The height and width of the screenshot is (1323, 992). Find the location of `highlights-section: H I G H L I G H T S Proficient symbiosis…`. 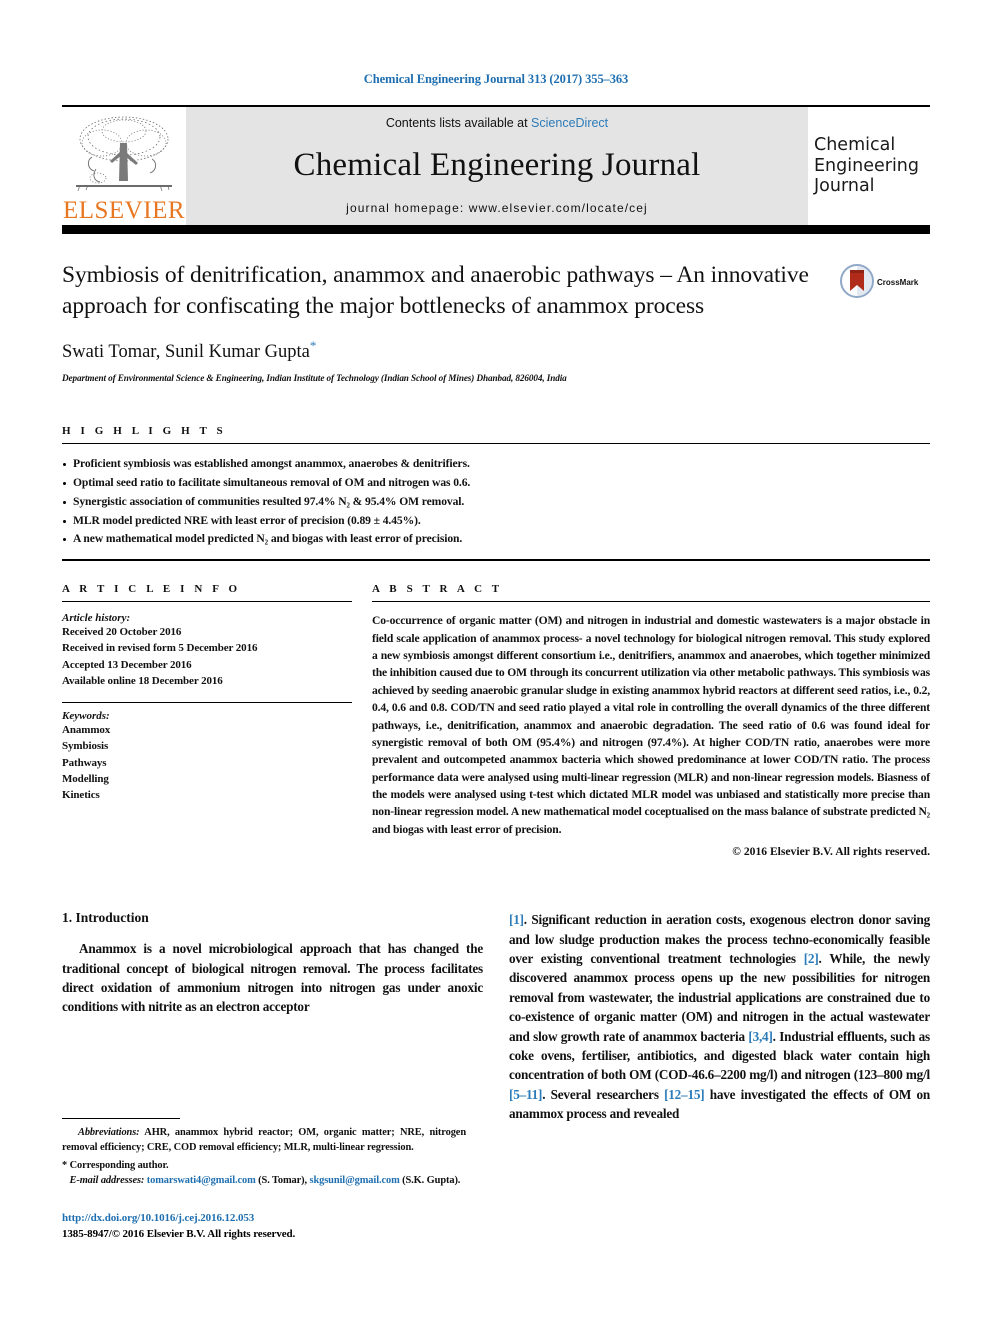

highlights-section: H I G H L I G H T S Proficient symbiosis… is located at coordinates (496, 493).